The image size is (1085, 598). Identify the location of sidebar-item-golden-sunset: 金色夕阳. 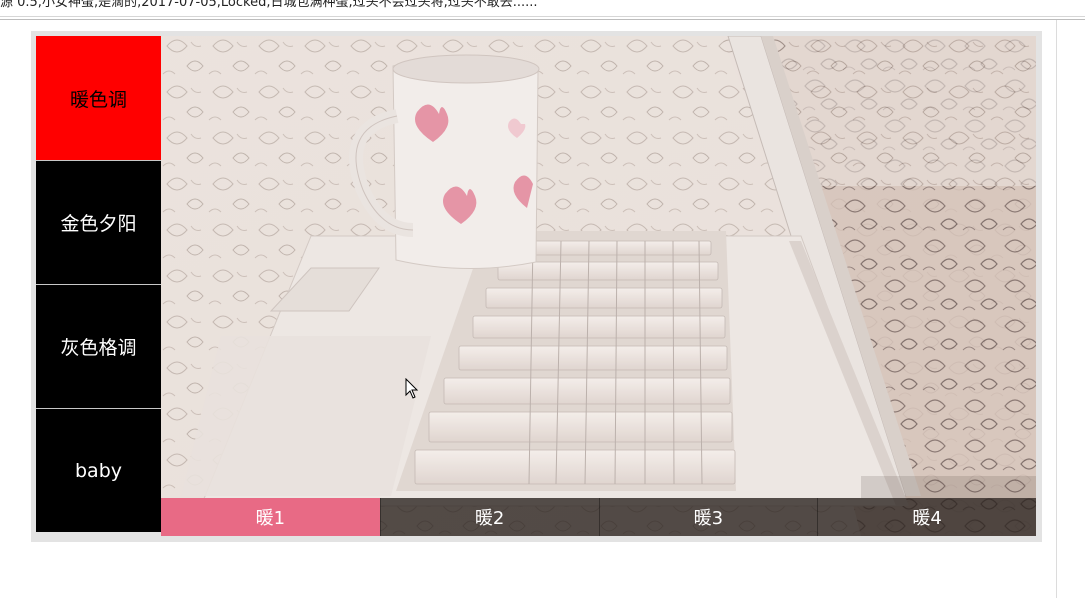
(98, 222).